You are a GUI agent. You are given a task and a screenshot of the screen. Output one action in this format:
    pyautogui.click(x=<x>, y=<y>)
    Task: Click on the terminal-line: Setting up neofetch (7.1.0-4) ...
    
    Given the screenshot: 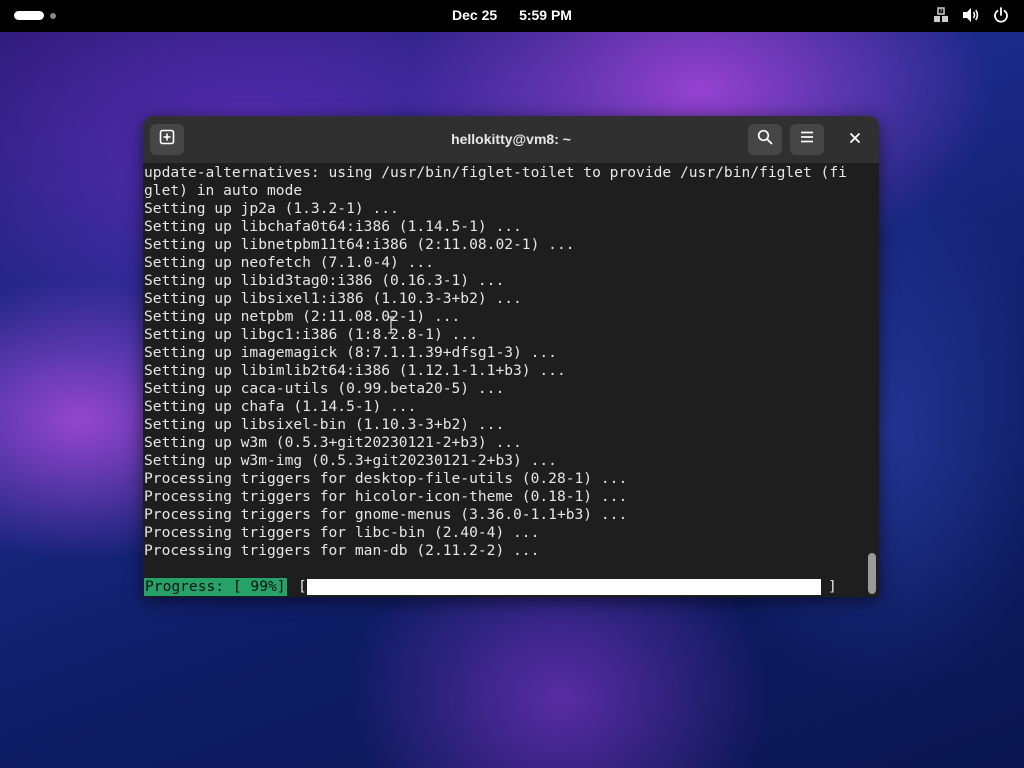 What is the action you would take?
    pyautogui.click(x=289, y=262)
    